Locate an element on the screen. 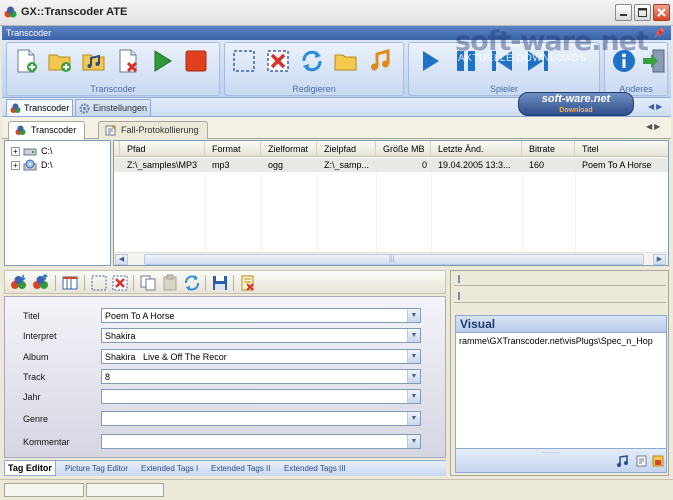  tab-extended-tags-3: Extended Tags III is located at coordinates (315, 468).